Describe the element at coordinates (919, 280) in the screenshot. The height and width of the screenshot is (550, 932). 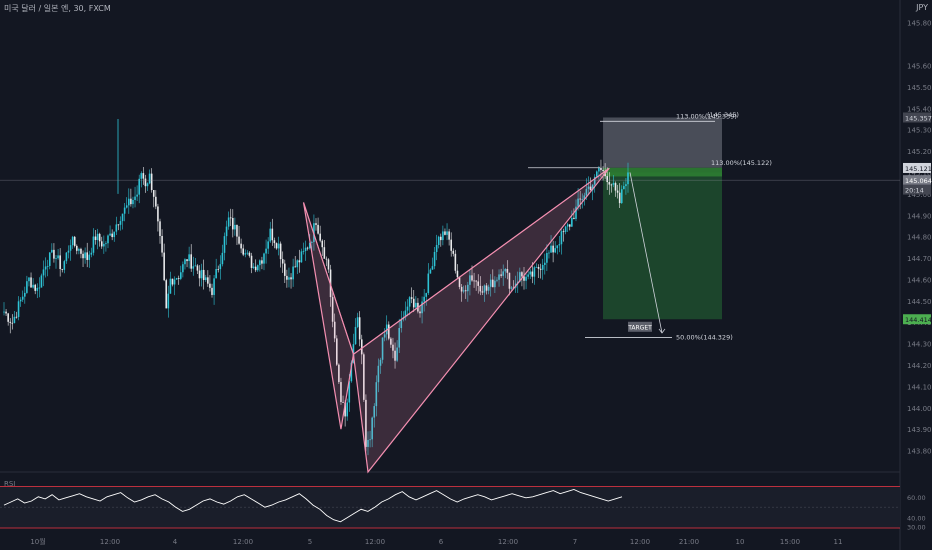
I see `y-tick-label: 144.600` at that location.